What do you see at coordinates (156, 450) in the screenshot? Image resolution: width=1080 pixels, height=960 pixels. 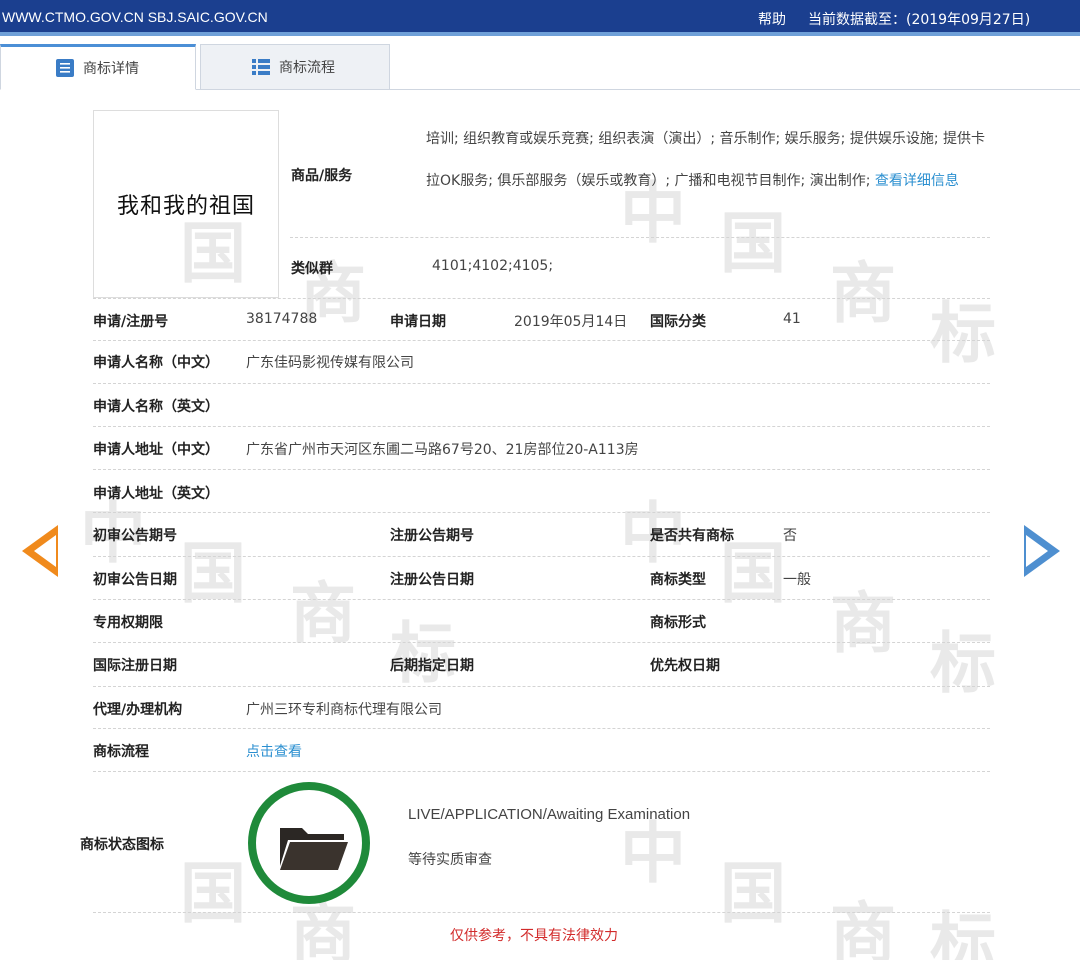 I see `address-cn-label: 申请人地址（中文）` at bounding box center [156, 450].